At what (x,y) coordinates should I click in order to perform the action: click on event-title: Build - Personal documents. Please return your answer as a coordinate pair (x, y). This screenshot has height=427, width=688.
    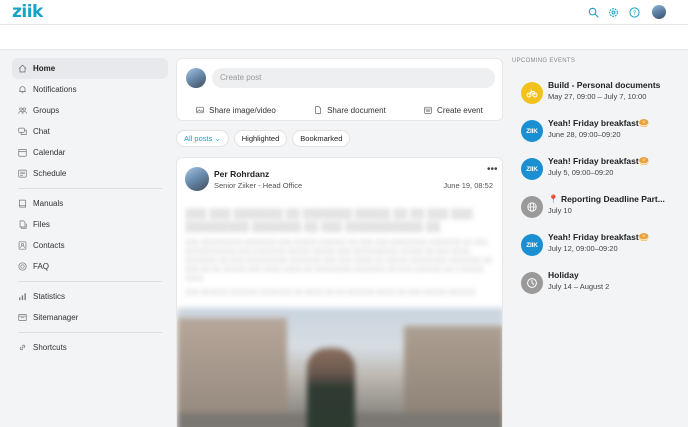
    Looking at the image, I should click on (604, 85).